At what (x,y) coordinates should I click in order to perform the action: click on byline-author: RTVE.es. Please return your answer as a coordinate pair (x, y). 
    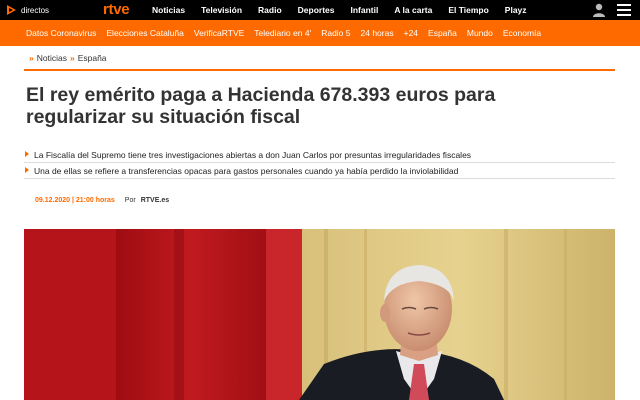
    Looking at the image, I should click on (155, 200).